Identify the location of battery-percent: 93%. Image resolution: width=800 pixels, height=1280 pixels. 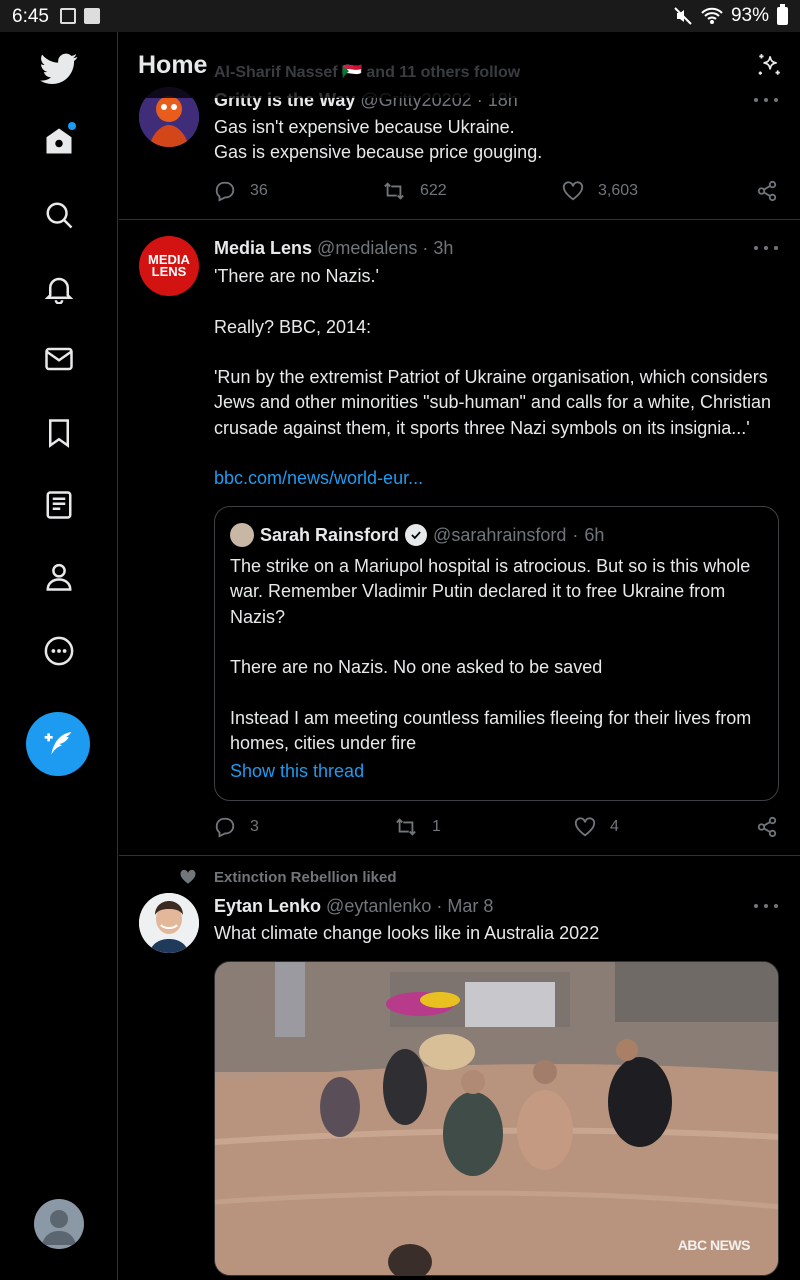
(749, 15).